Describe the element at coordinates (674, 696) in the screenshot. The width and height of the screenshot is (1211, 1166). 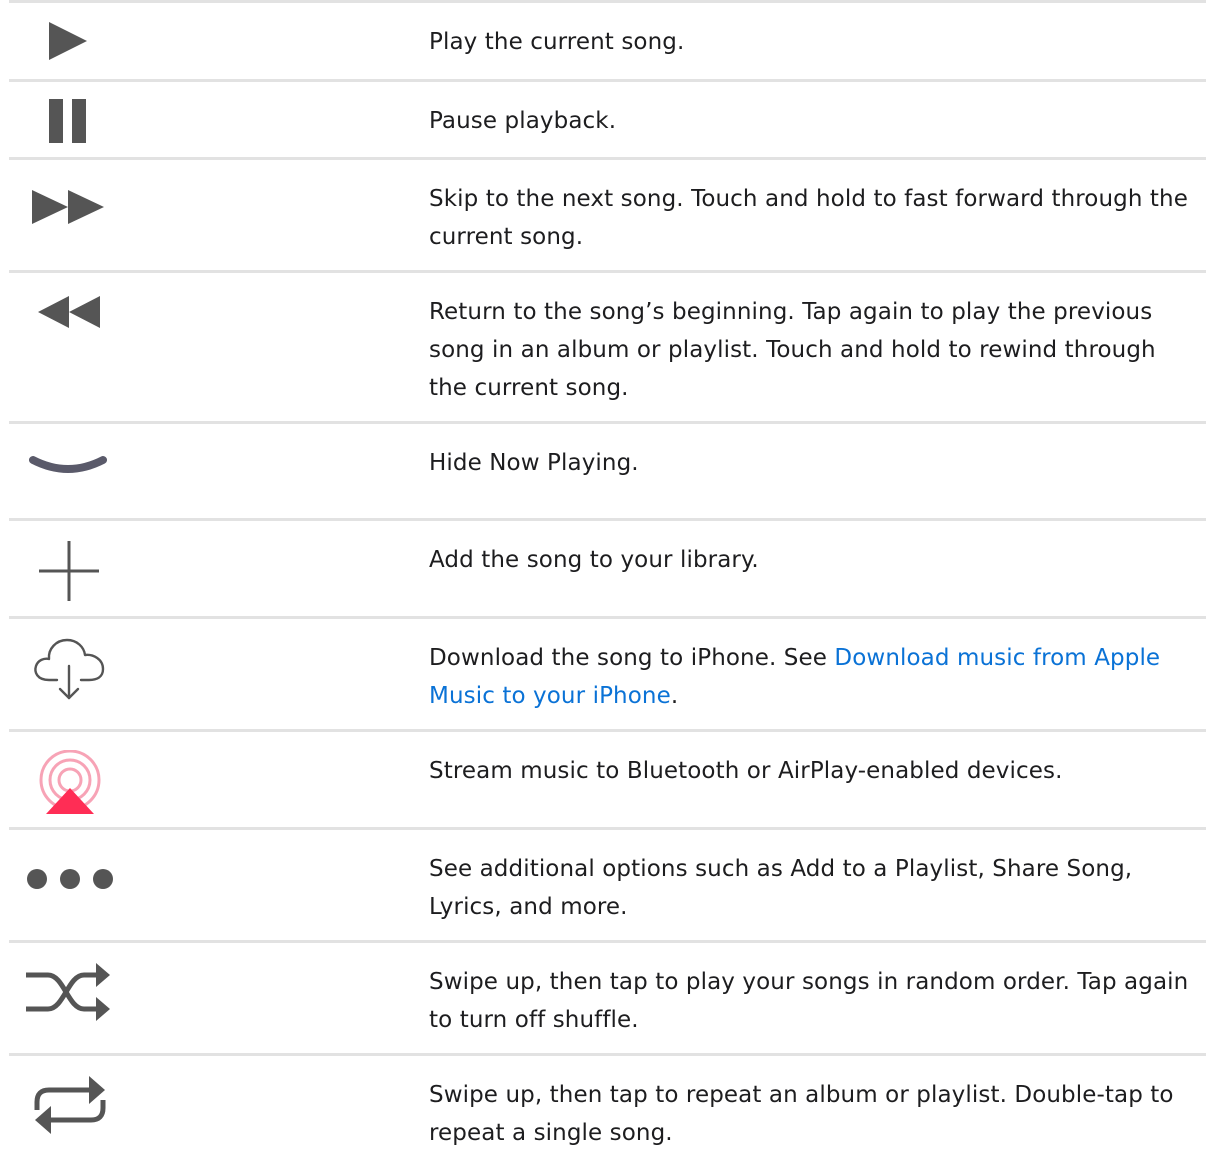
I see `download-description-end: .` at that location.